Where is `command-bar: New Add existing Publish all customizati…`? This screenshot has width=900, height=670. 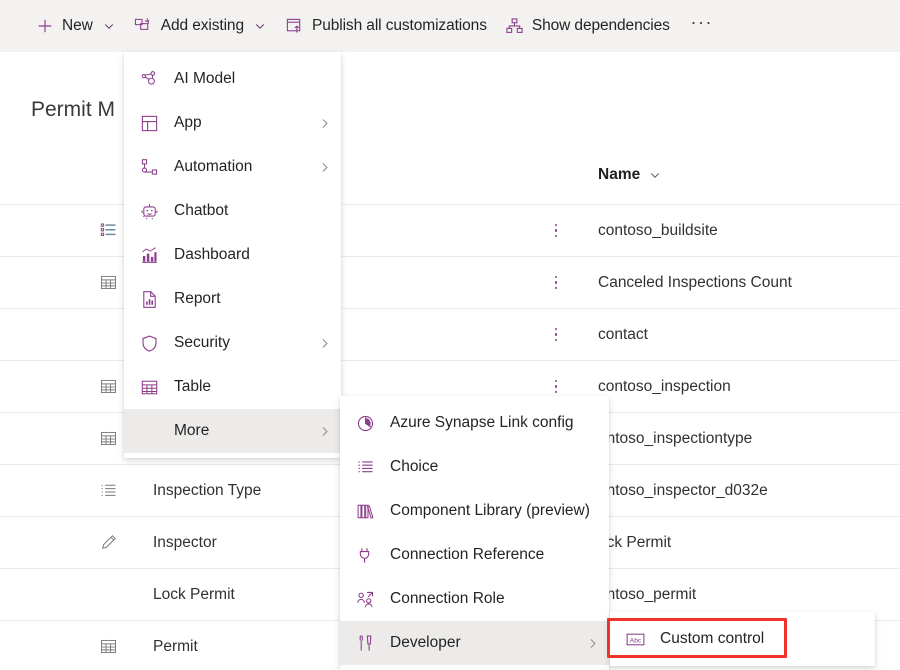 command-bar: New Add existing Publish all customizati… is located at coordinates (450, 26).